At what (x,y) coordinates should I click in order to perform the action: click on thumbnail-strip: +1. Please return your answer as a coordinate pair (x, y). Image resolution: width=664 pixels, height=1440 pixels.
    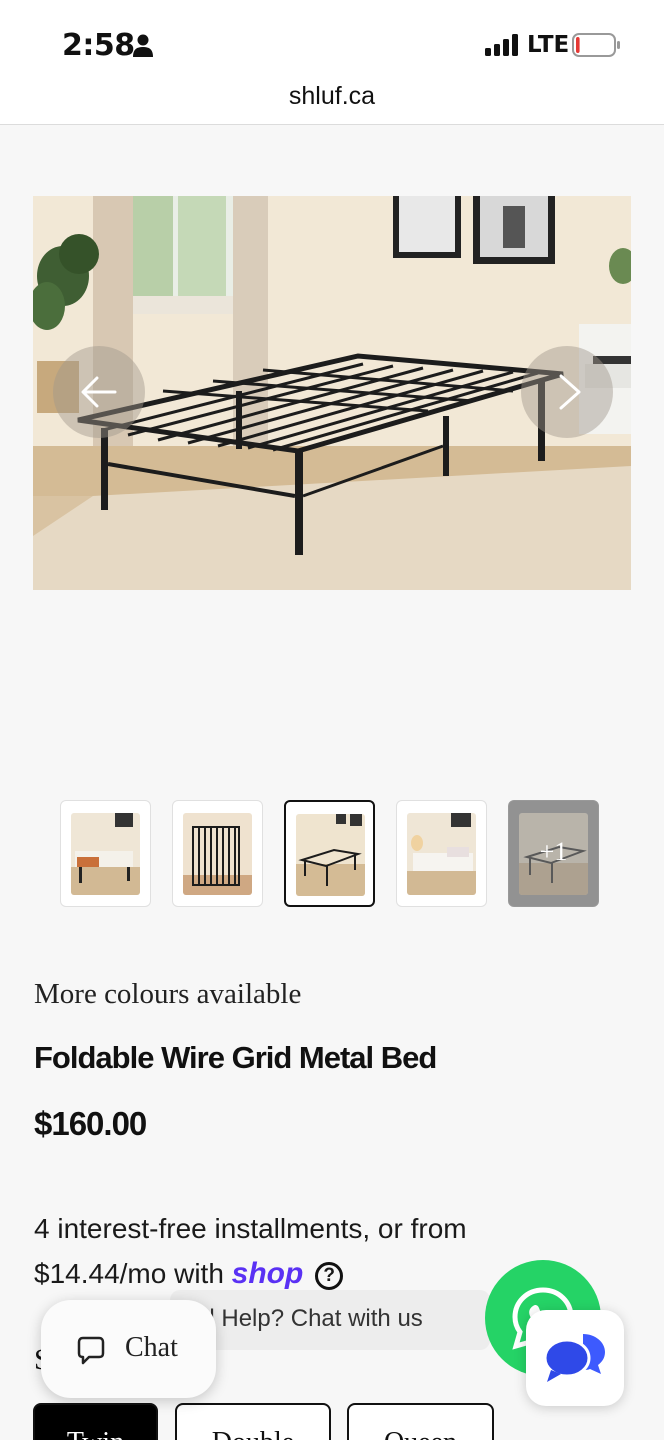
    Looking at the image, I should click on (330, 854).